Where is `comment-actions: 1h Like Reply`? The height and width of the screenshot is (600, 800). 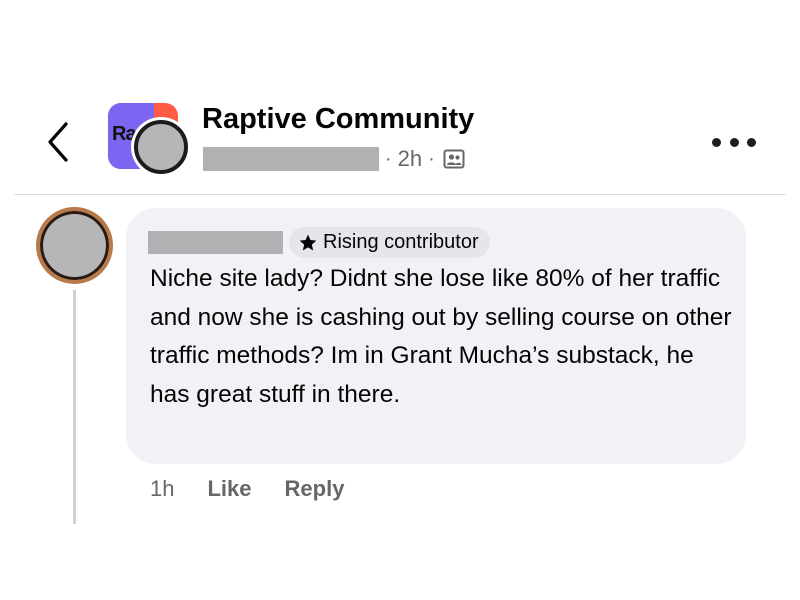 comment-actions: 1h Like Reply is located at coordinates (263, 489).